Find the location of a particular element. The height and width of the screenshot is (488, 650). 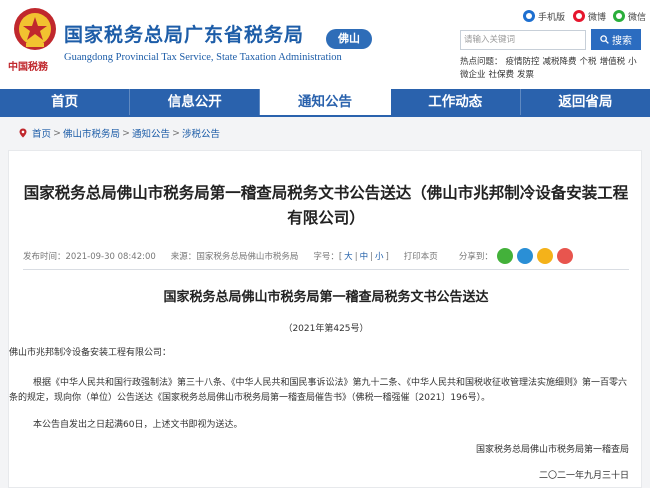

breadcrumb-home: 首页 is located at coordinates (41, 133).